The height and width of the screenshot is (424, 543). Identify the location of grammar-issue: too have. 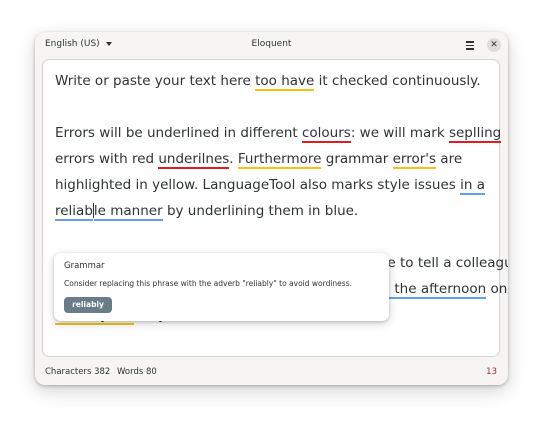
(285, 82).